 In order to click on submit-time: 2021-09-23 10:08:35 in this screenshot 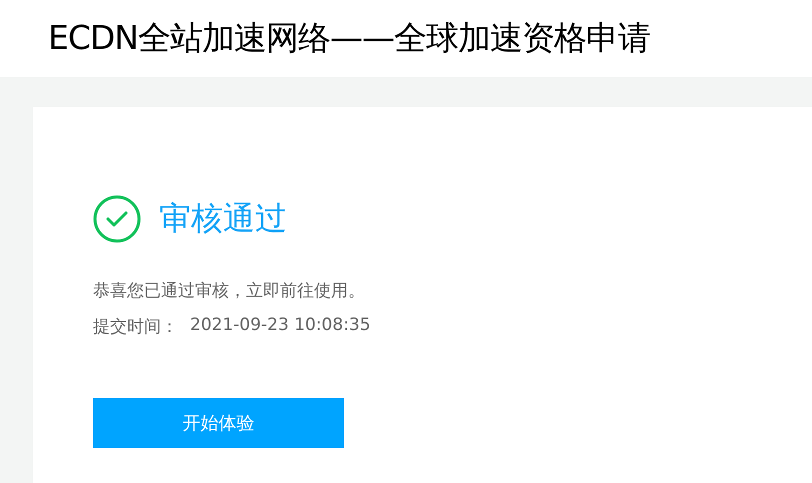, I will do `click(280, 326)`.